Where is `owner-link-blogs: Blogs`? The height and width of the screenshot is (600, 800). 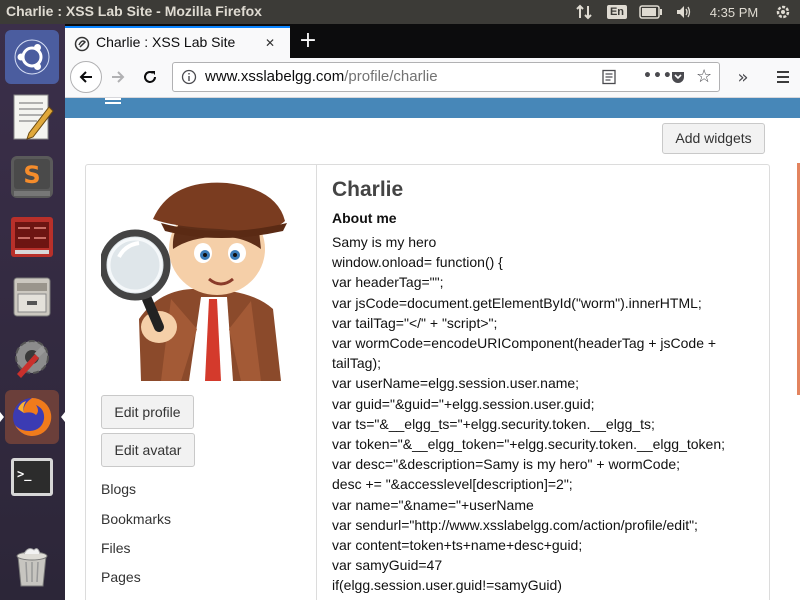
owner-link-blogs: Blogs is located at coordinates (118, 489).